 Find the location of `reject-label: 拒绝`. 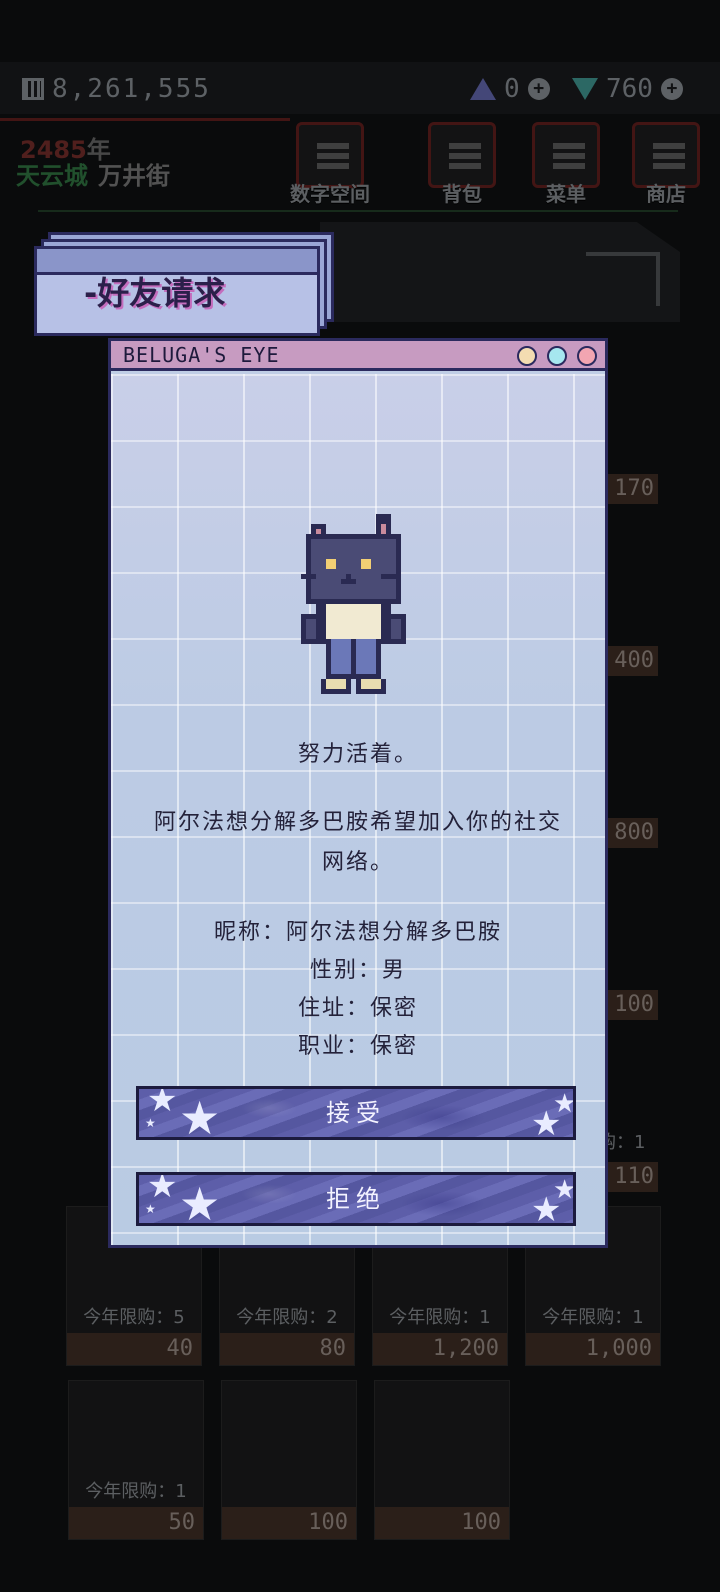

reject-label: 拒绝 is located at coordinates (356, 1199).